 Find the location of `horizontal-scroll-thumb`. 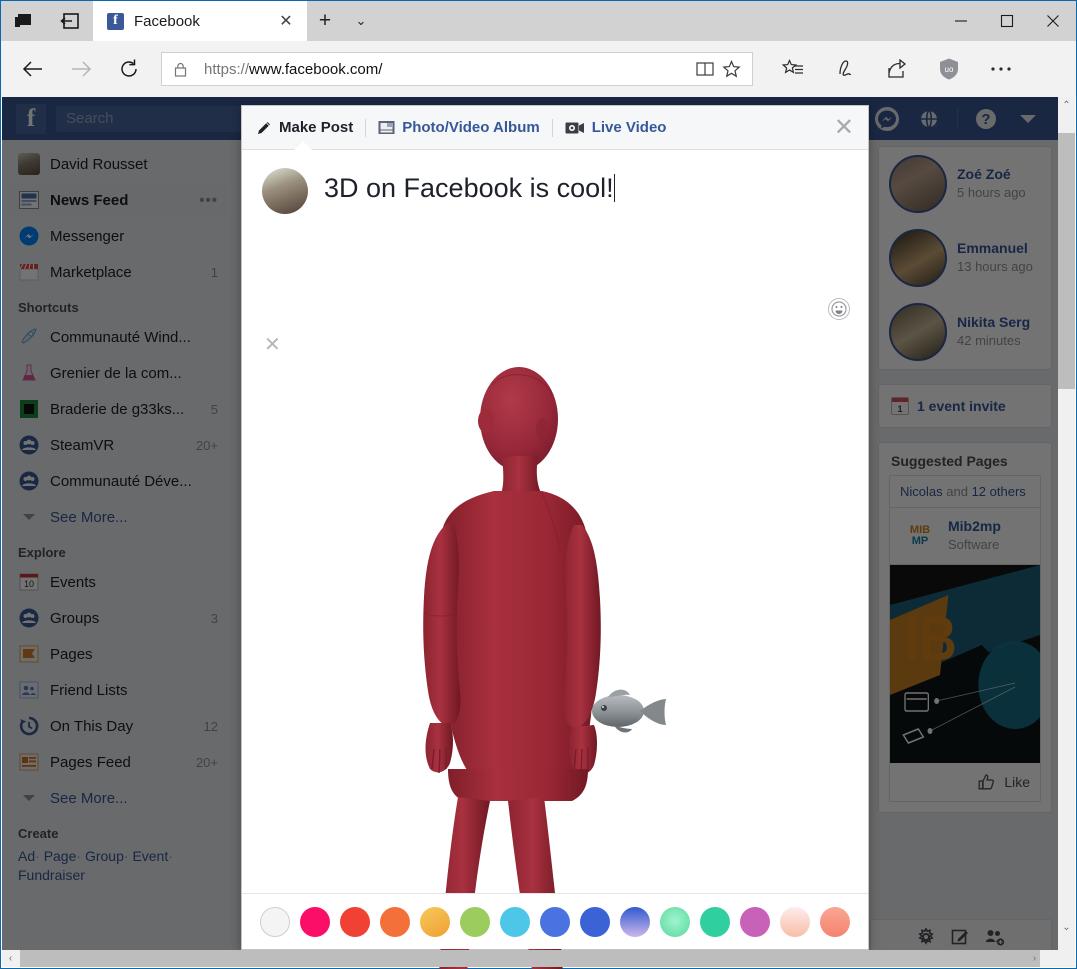

horizontal-scroll-thumb is located at coordinates (530, 958).